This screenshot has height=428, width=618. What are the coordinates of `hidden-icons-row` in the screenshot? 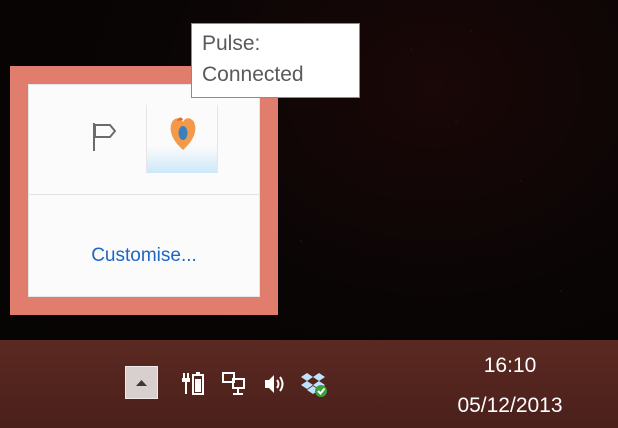 It's located at (144, 139).